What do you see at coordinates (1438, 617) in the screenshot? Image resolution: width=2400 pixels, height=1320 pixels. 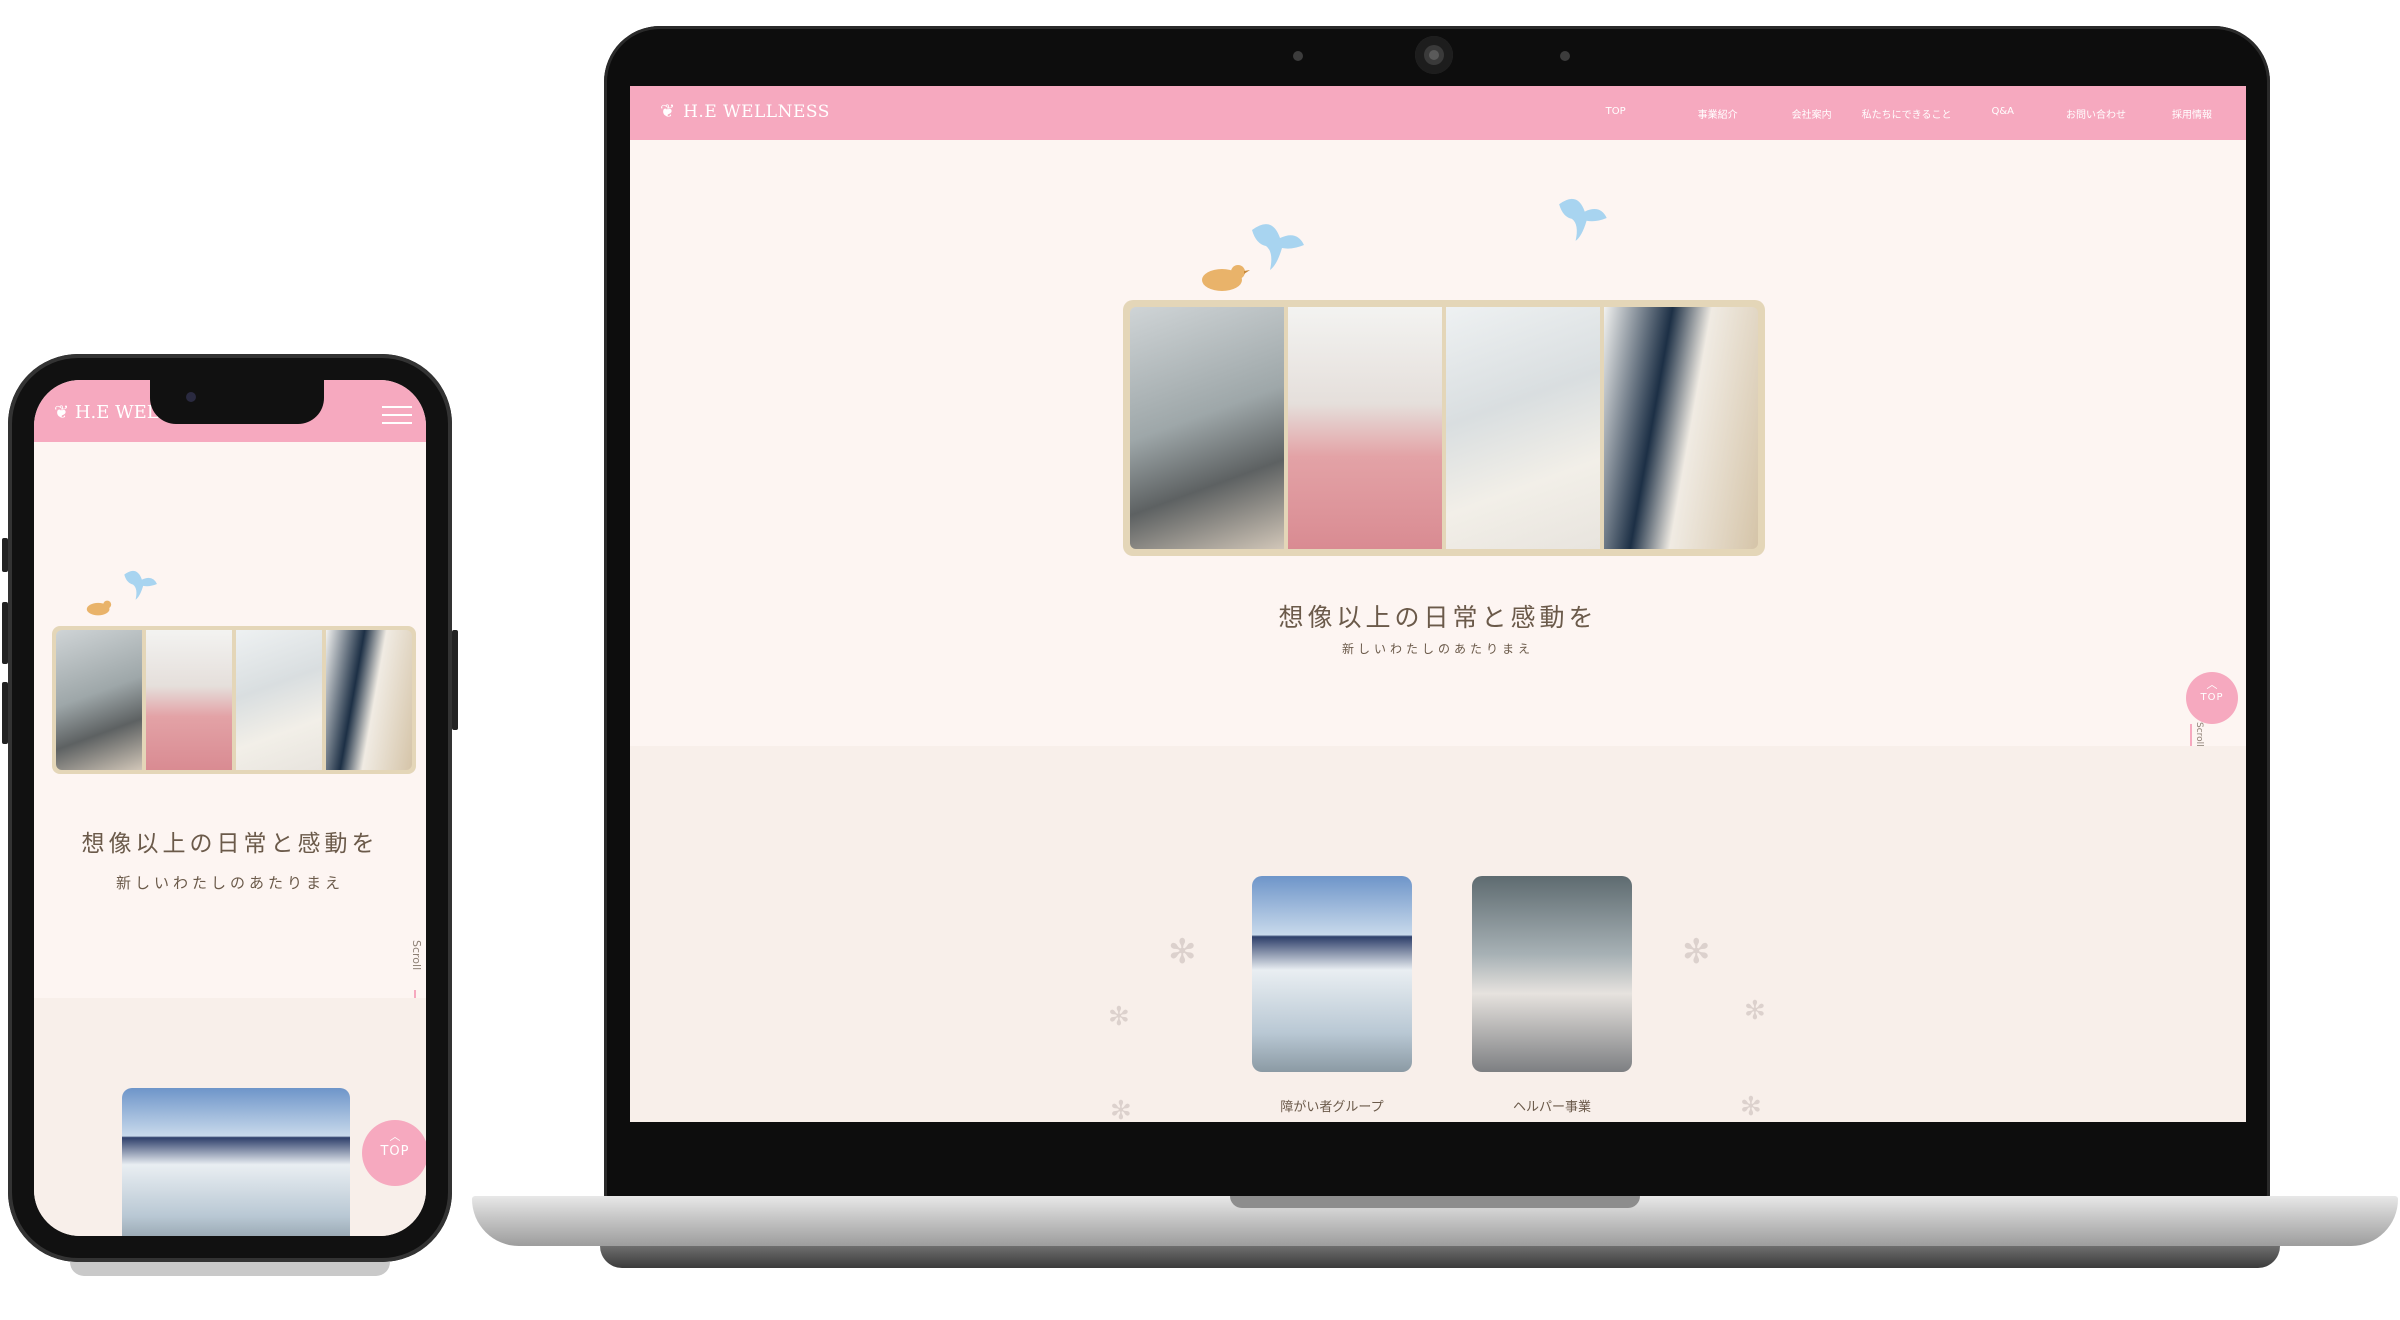 I see `hero-title: 想像以上の日常と感動を` at bounding box center [1438, 617].